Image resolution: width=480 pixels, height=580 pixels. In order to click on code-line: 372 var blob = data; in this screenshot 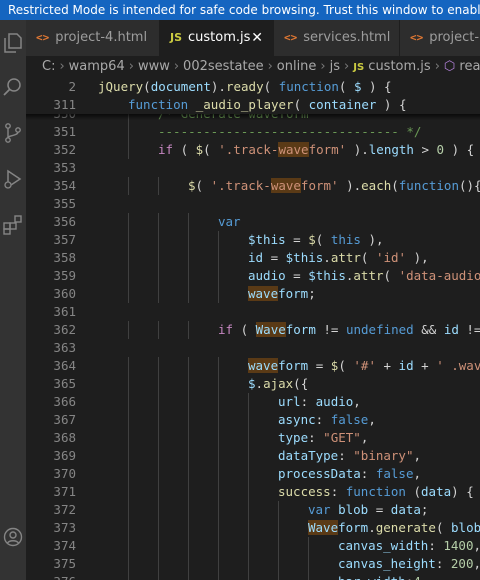, I will do `click(253, 510)`.